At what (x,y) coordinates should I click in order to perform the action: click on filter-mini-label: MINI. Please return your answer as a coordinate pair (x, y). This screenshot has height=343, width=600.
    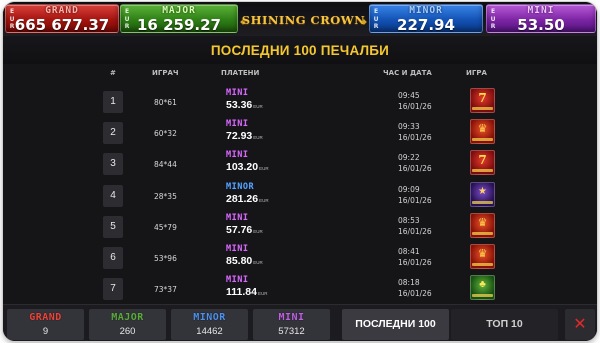
    Looking at the image, I should click on (291, 317).